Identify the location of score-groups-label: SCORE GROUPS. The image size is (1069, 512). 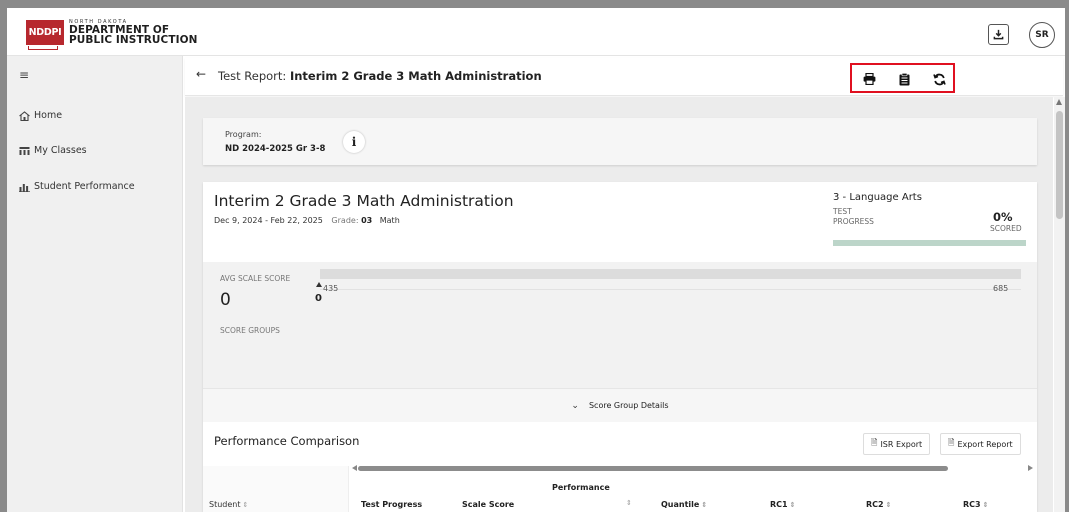
(250, 330).